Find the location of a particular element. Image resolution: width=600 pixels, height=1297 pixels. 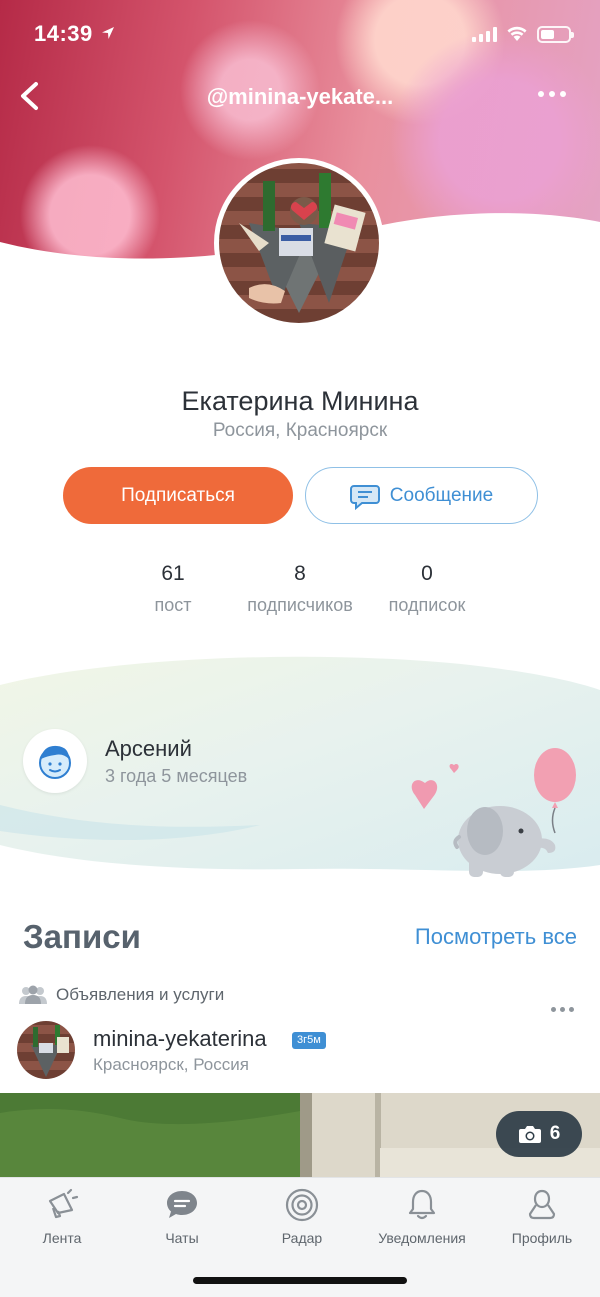

profile-avatar is located at coordinates (299, 243).